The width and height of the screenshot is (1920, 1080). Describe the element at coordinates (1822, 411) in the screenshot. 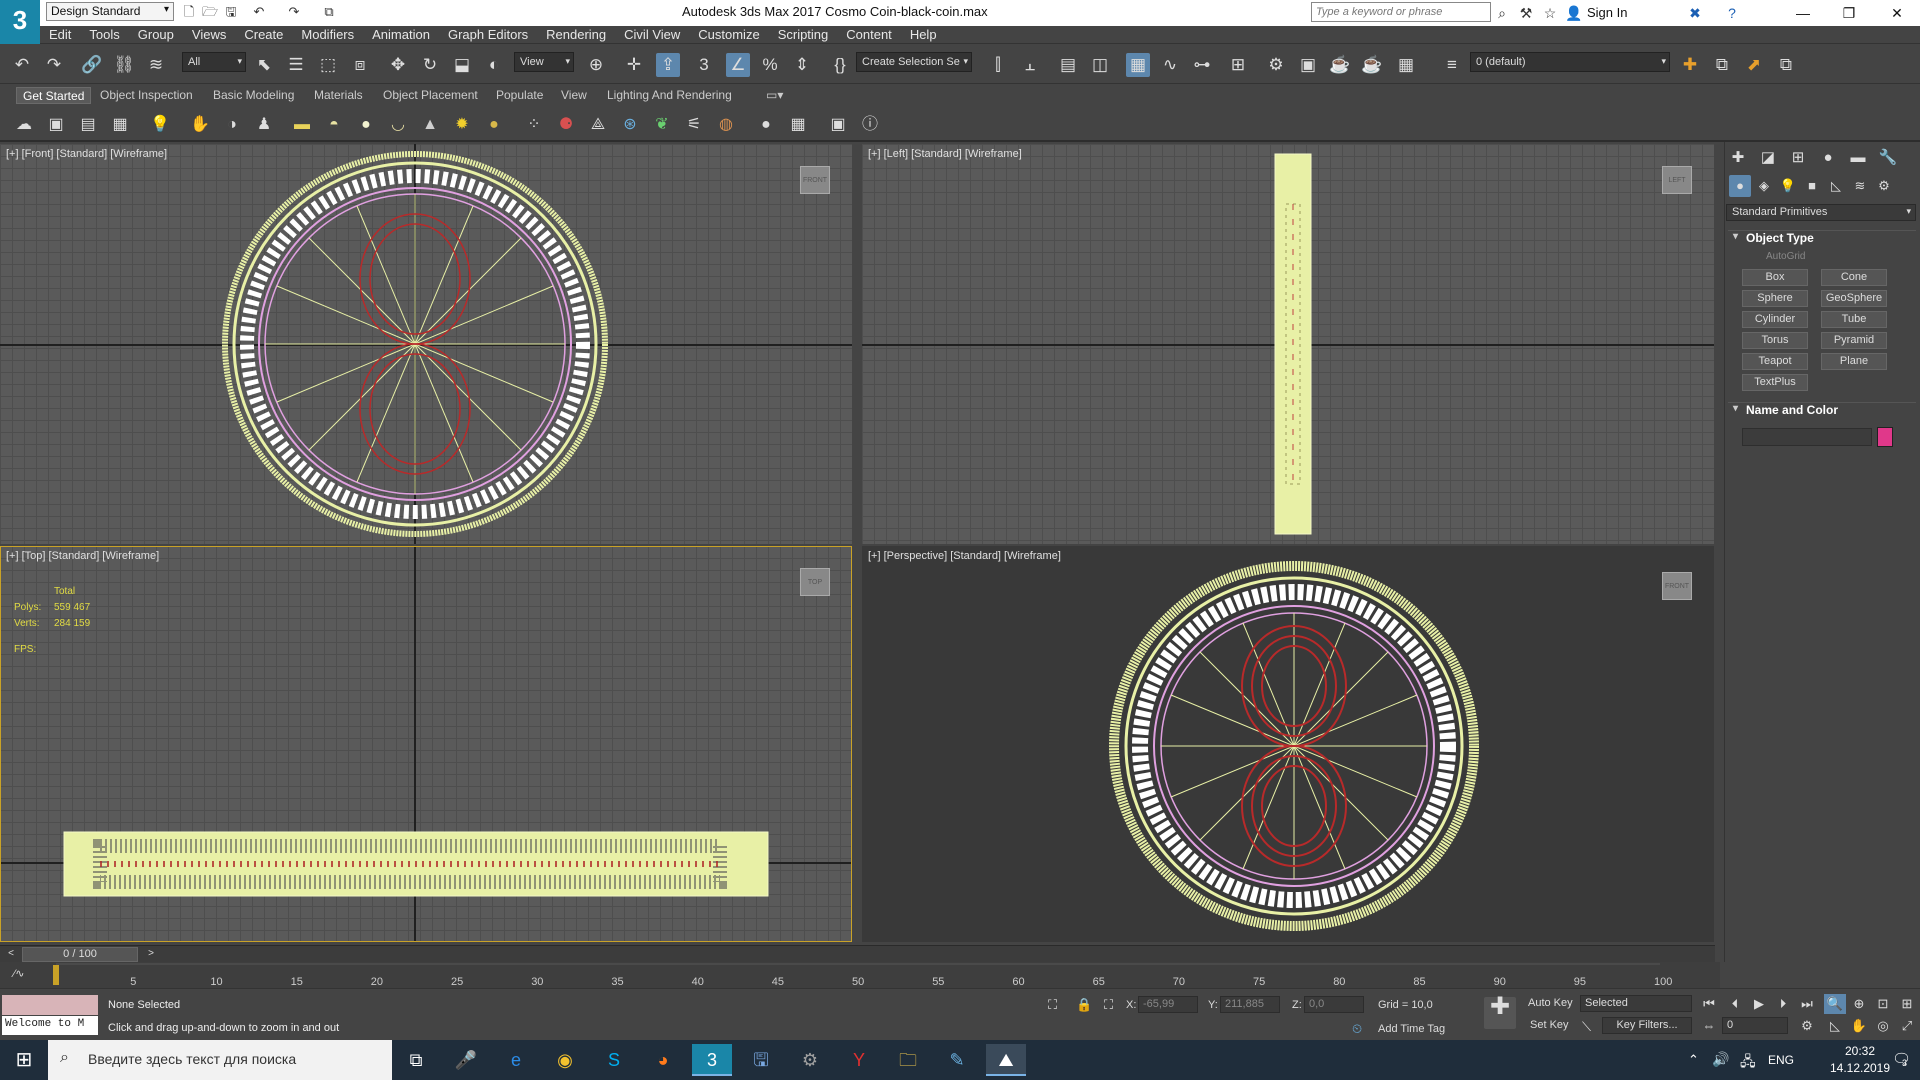

I see `name-and-color-rollout: Name and Color` at that location.